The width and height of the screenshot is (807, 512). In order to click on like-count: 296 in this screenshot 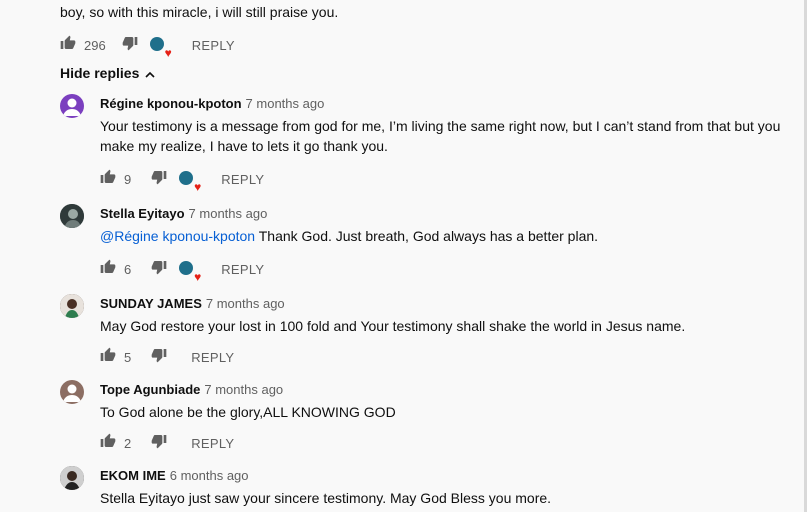, I will do `click(95, 45)`.